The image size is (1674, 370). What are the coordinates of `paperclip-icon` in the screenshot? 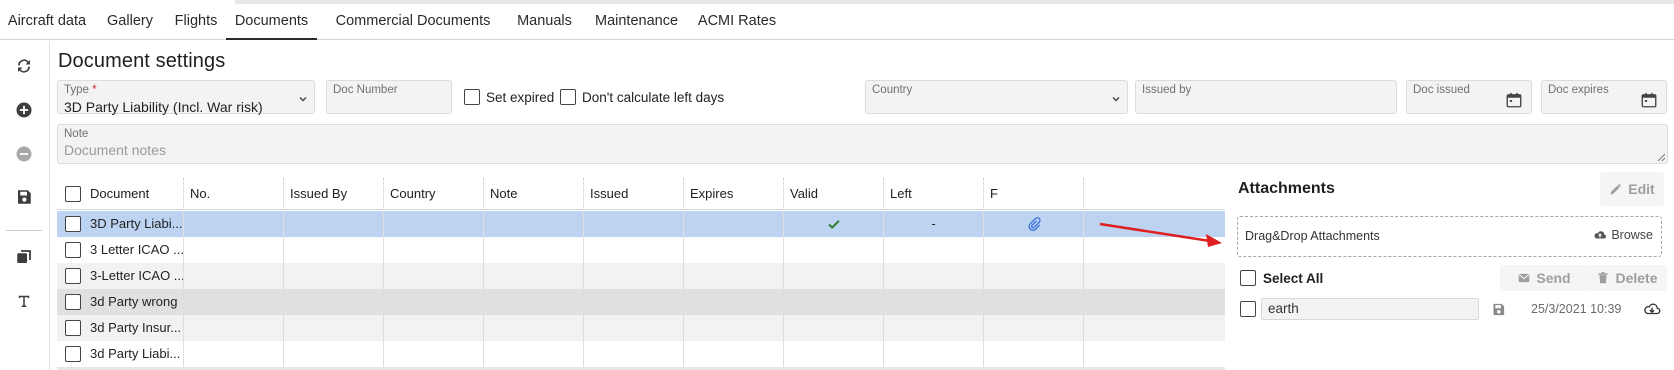 It's located at (1034, 224).